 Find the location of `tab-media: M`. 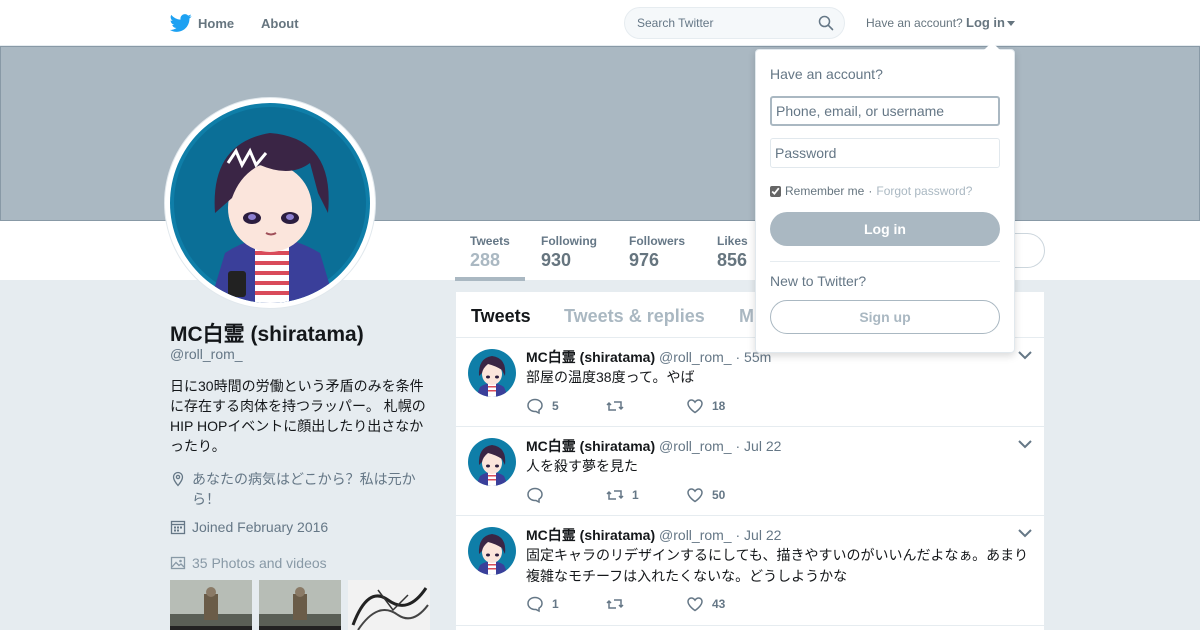

tab-media: M is located at coordinates (746, 316).